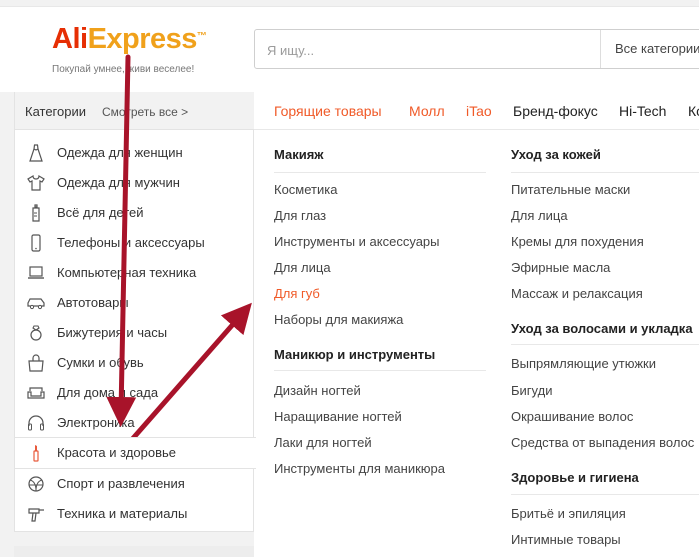  Describe the element at coordinates (135, 484) in the screenshot. I see `sidebar-item-sport: Спорт и развлечения` at that location.